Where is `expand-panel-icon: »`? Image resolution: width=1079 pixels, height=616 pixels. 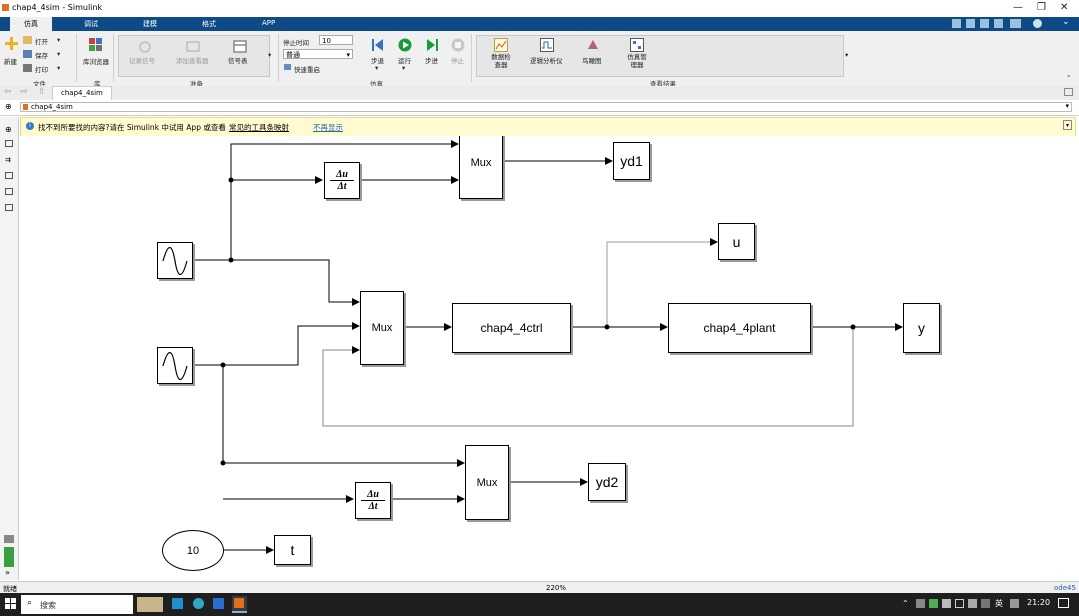
expand-panel-icon: » is located at coordinates (7, 572).